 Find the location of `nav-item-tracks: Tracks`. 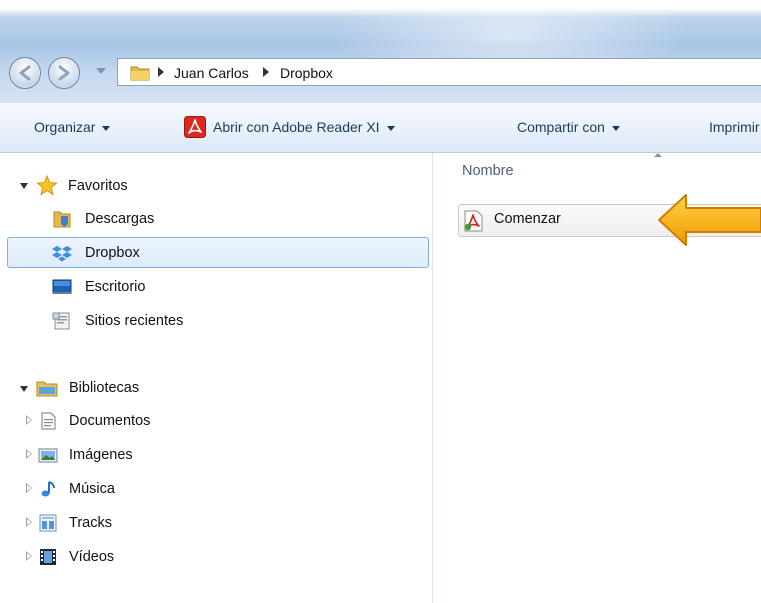

nav-item-tracks: Tracks is located at coordinates (136, 523).